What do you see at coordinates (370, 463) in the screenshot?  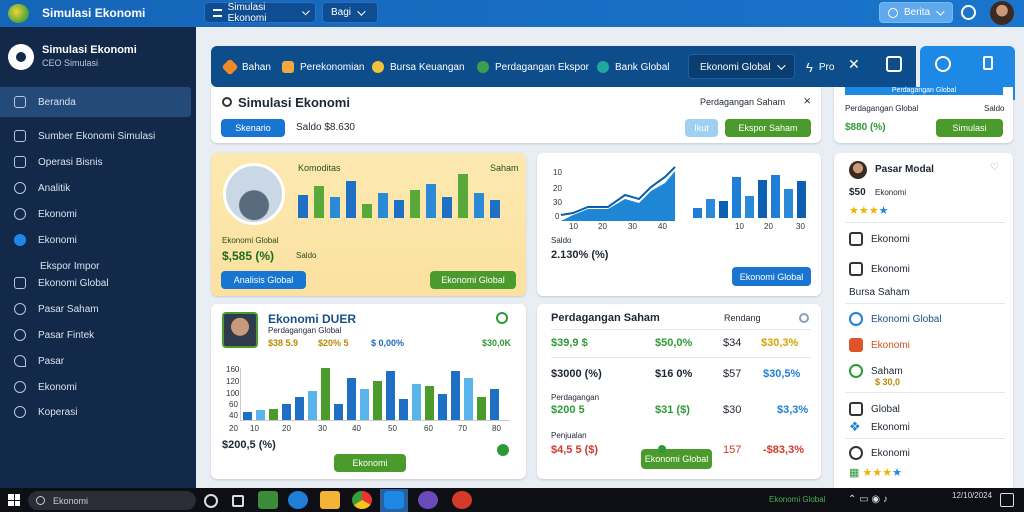 I see `profile-economy-button: Ekonomi` at bounding box center [370, 463].